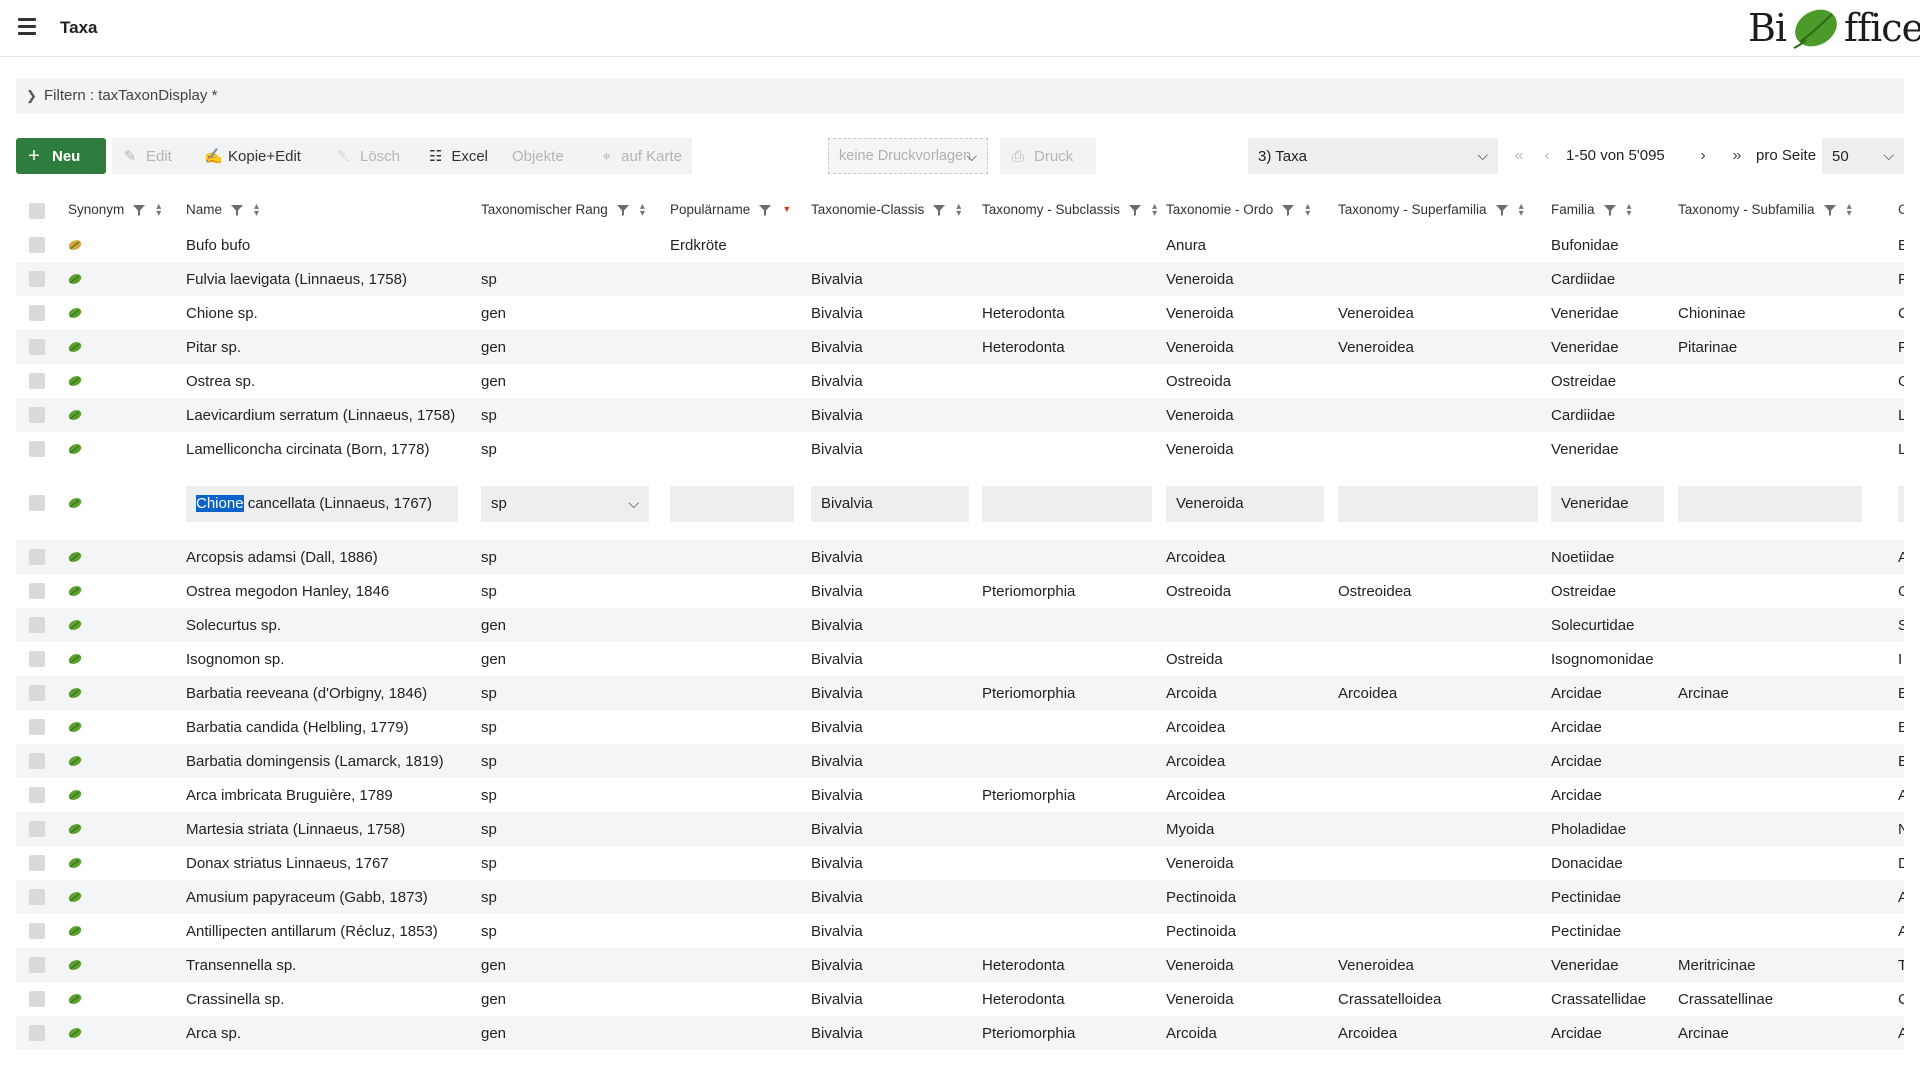  What do you see at coordinates (786, 209) in the screenshot?
I see `sort-desc-icon: ▼` at bounding box center [786, 209].